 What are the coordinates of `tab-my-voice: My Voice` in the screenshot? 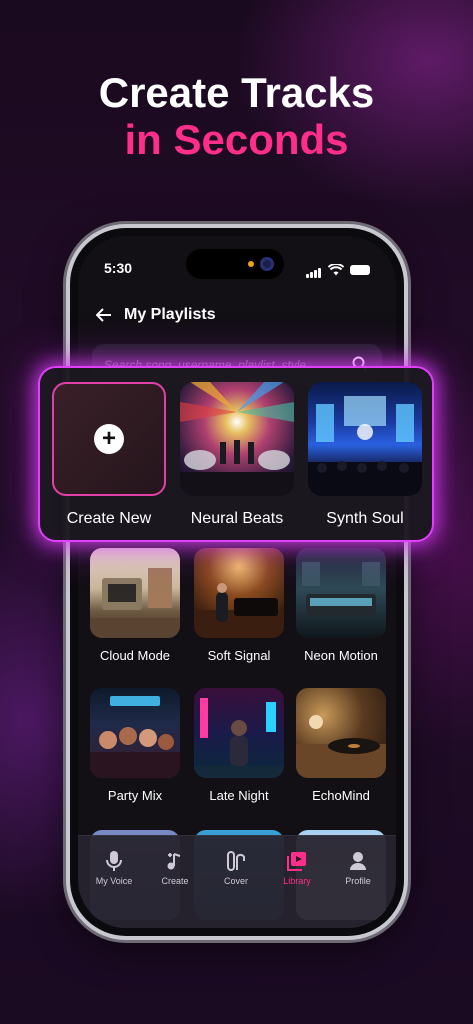 It's located at (114, 868).